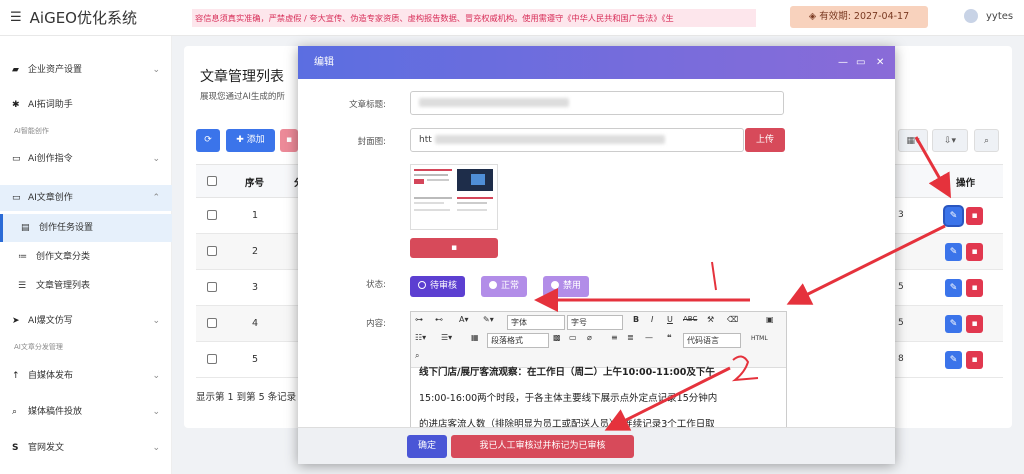 Image resolution: width=1024 pixels, height=474 pixels. What do you see at coordinates (652, 319) in the screenshot?
I see `italic-icon: I` at bounding box center [652, 319].